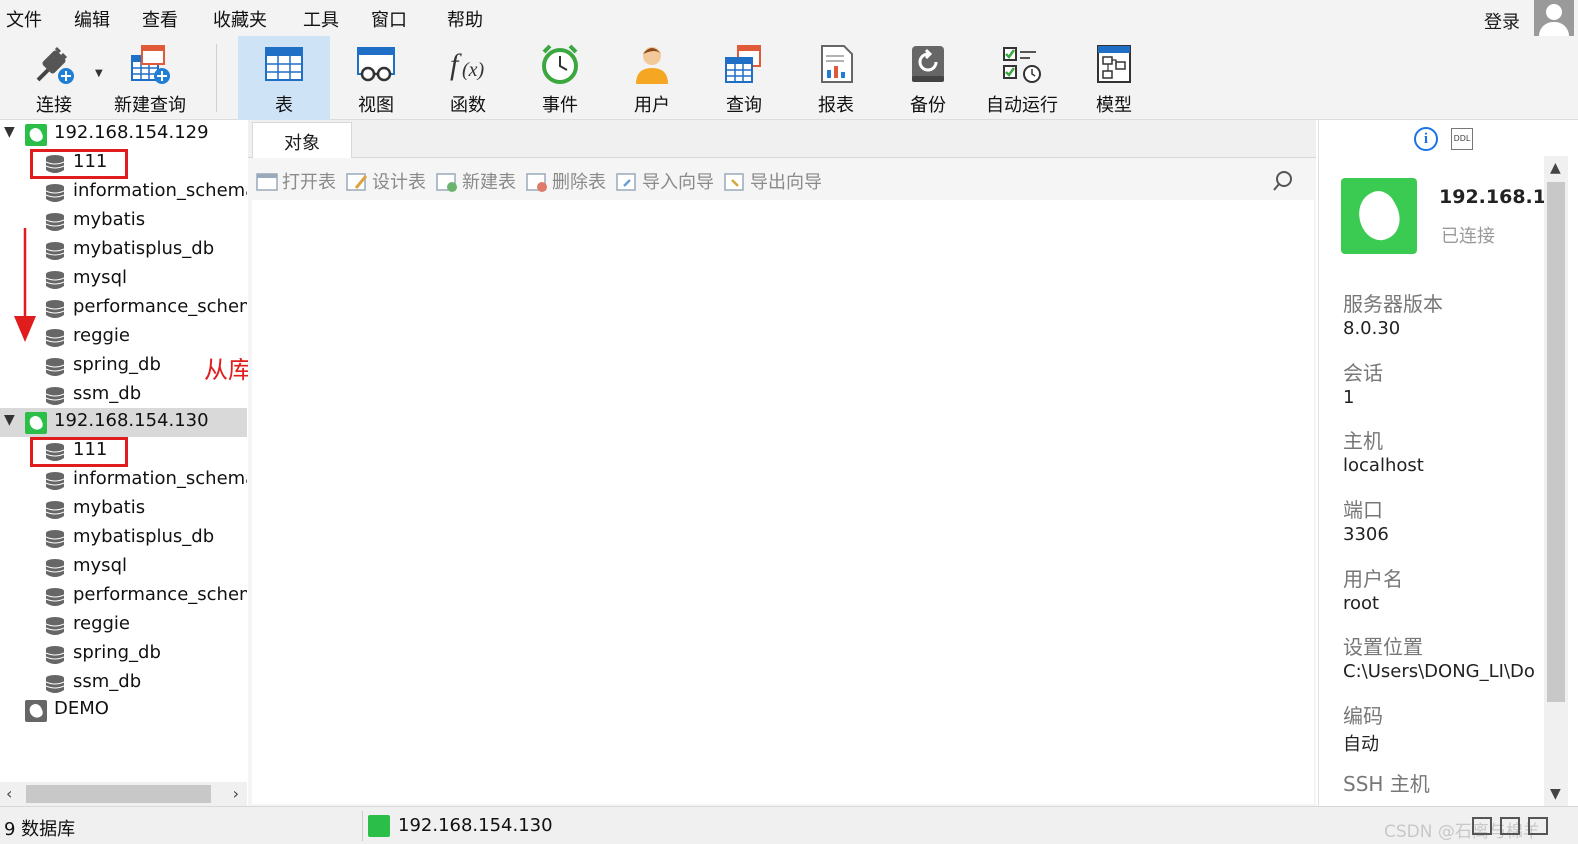 Image resolution: width=1578 pixels, height=844 pixels. I want to click on query-label: 查询, so click(744, 105).